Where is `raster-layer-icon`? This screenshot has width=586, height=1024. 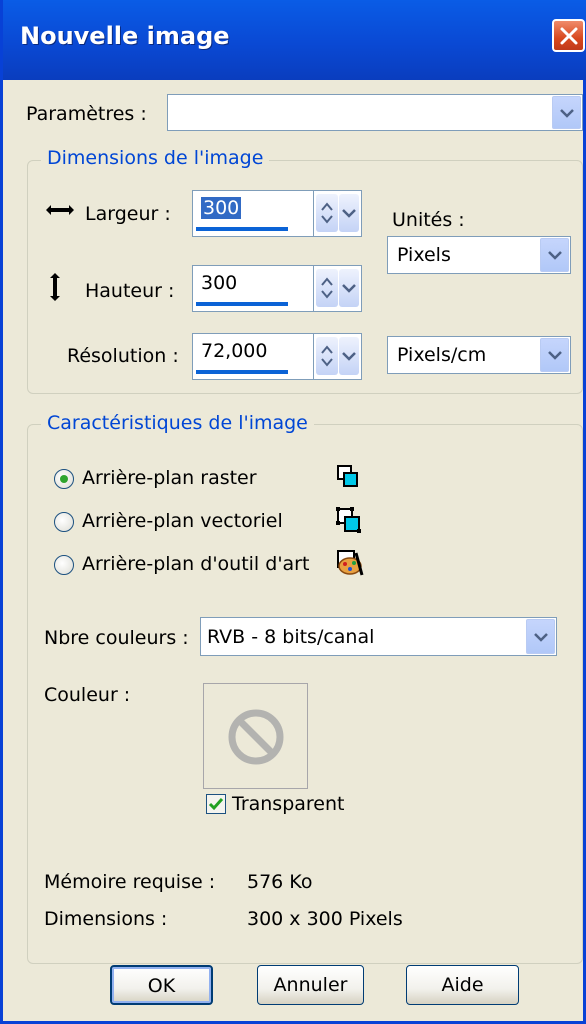 raster-layer-icon is located at coordinates (347, 476).